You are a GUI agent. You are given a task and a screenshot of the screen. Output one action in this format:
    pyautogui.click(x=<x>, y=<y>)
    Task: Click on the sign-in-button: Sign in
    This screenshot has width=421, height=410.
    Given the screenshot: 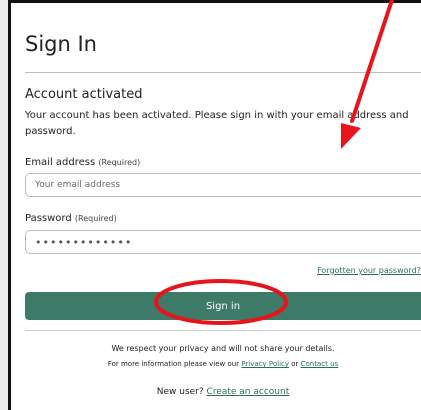 What is the action you would take?
    pyautogui.click(x=223, y=306)
    